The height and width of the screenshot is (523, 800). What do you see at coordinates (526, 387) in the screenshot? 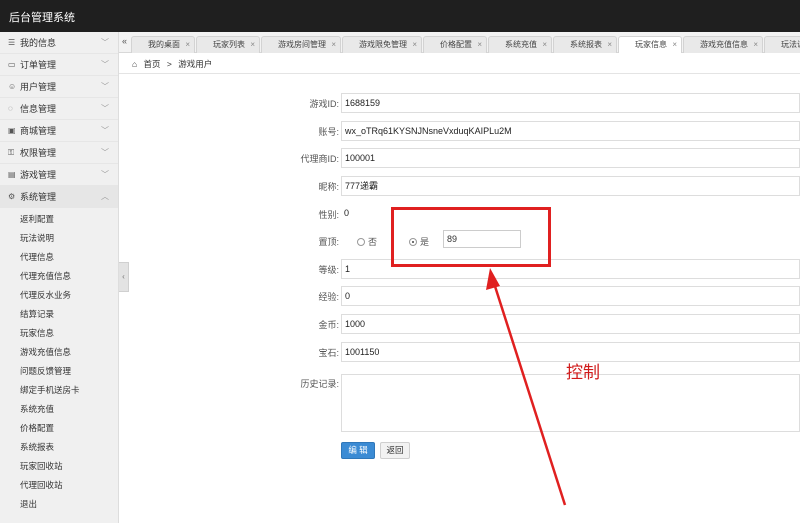
I see `annotation-arrow` at bounding box center [526, 387].